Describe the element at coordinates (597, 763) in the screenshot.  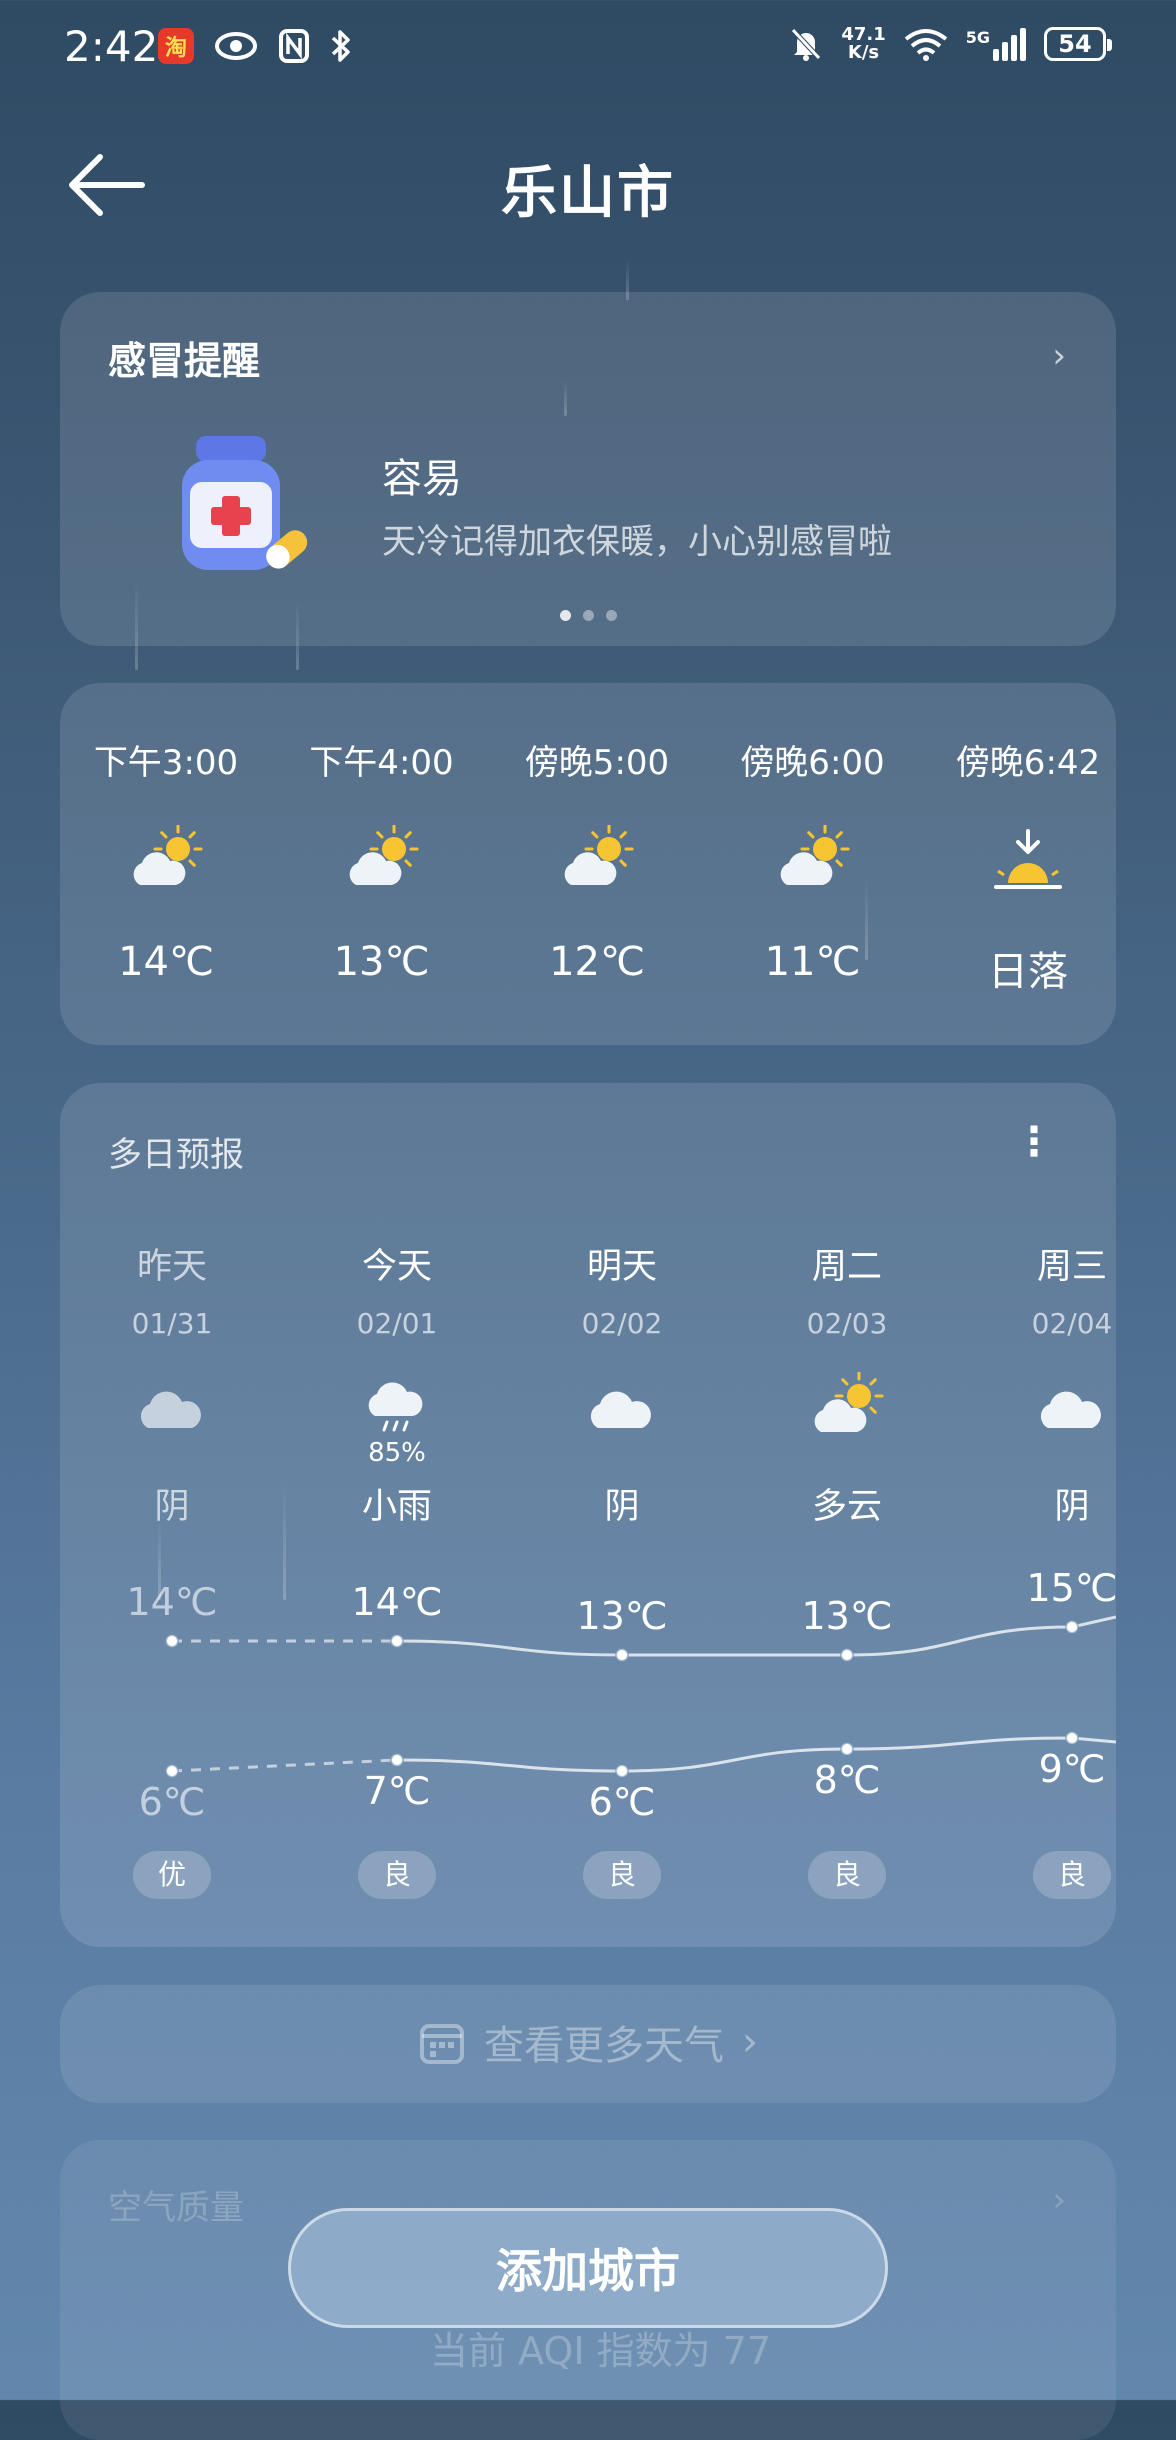
I see `hour-time: 傍晚5:00` at that location.